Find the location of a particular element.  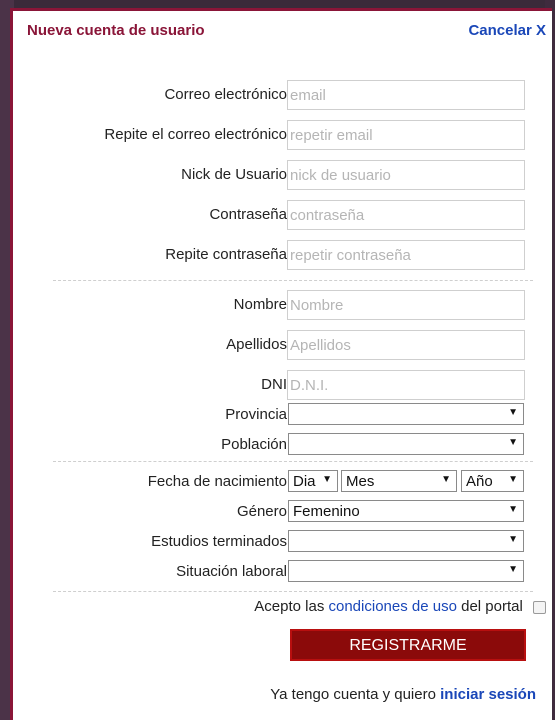

birthdate-row: Fecha de nacimiento Dia ▼ Mes ▼ Año ▼ is located at coordinates (282, 482).